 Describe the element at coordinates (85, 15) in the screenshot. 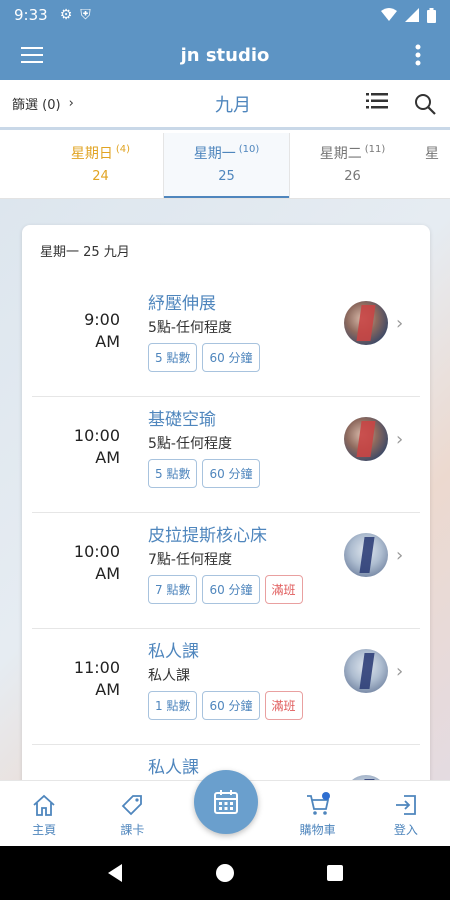

I see `shield-icon: ⛨` at that location.